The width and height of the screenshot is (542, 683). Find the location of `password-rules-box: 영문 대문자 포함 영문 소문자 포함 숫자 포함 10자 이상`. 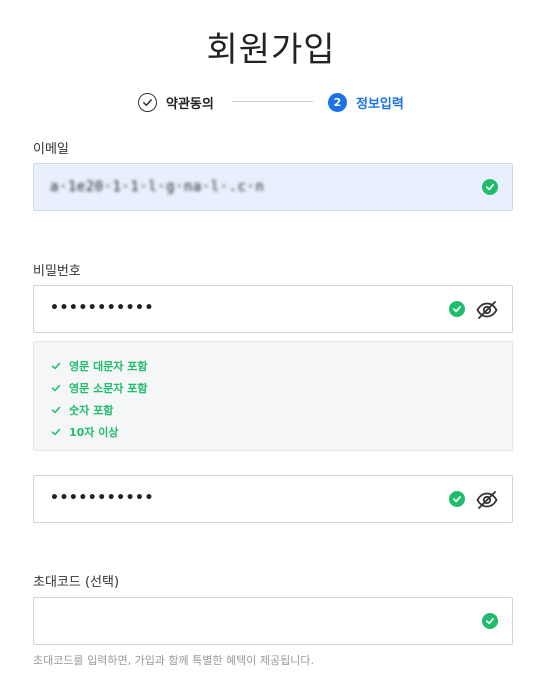

password-rules-box: 영문 대문자 포함 영문 소문자 포함 숫자 포함 10자 이상 is located at coordinates (273, 396).